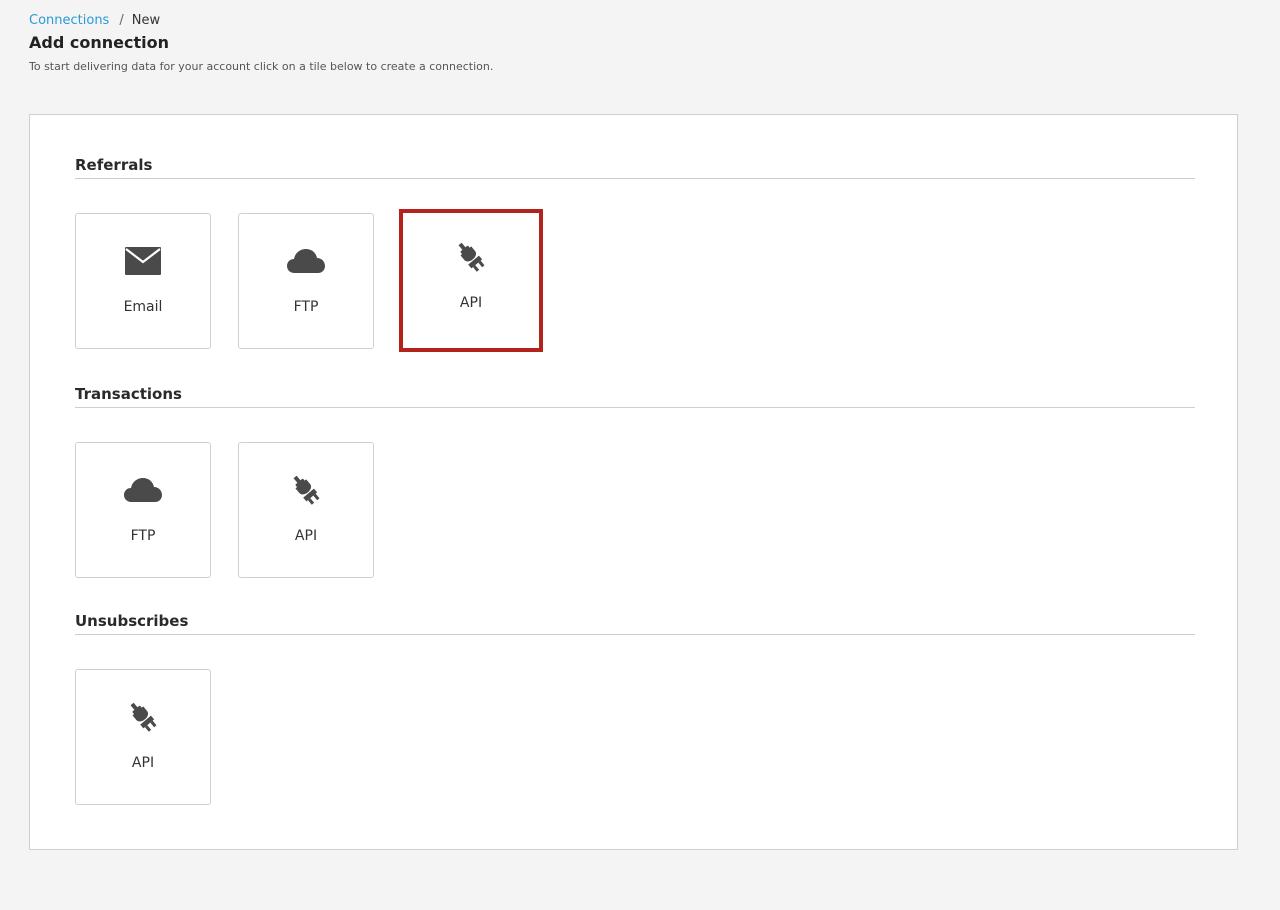 The width and height of the screenshot is (1280, 910). Describe the element at coordinates (143, 307) in the screenshot. I see `tile-label: Email` at that location.